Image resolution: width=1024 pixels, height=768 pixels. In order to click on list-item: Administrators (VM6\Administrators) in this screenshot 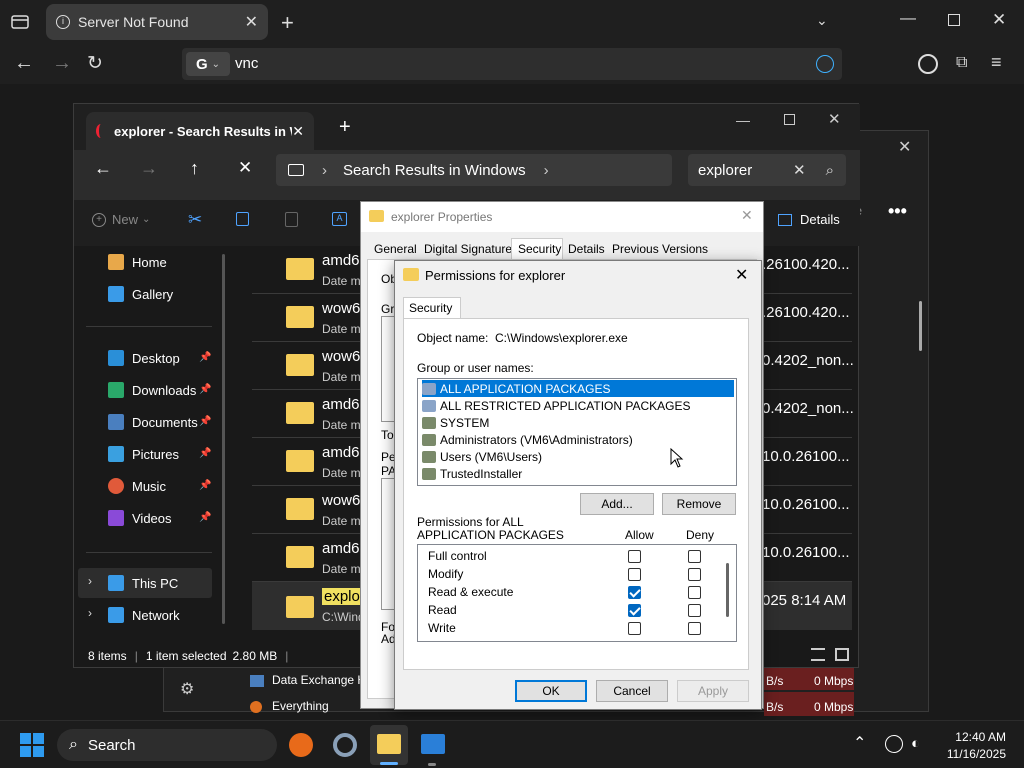, I will do `click(578, 439)`.